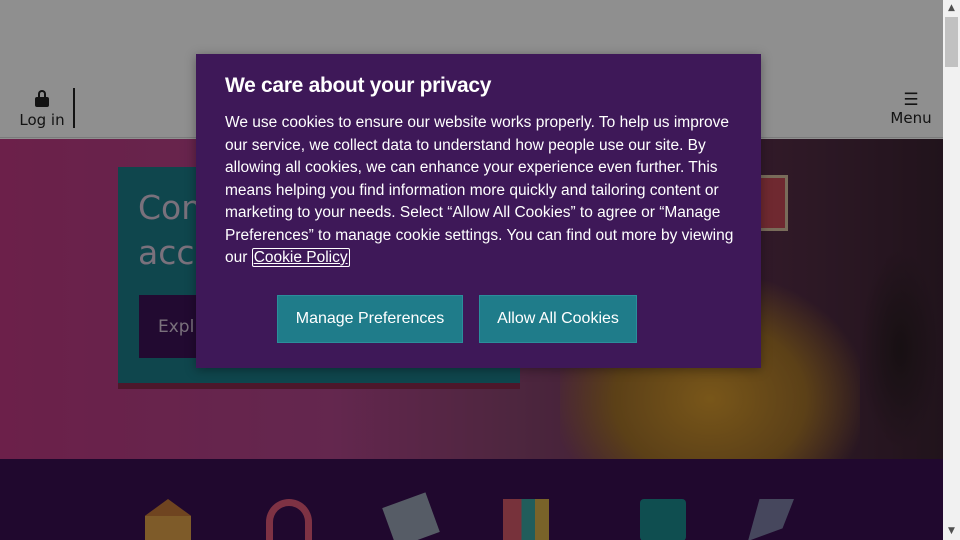 This screenshot has width=960, height=540. I want to click on scroll-up-arrow-icon: ▲, so click(951, 8).